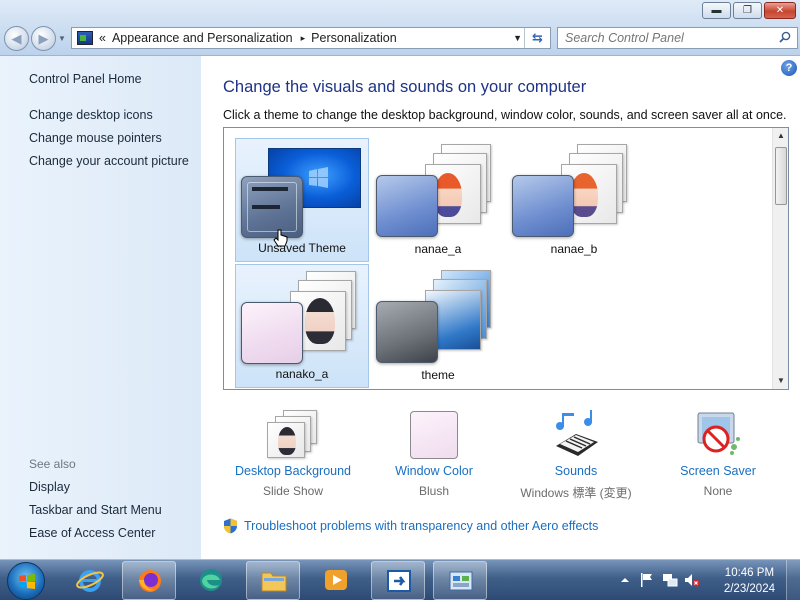 The image size is (800, 600). Describe the element at coordinates (625, 580) in the screenshot. I see `show-hidden-icons-icon` at that location.